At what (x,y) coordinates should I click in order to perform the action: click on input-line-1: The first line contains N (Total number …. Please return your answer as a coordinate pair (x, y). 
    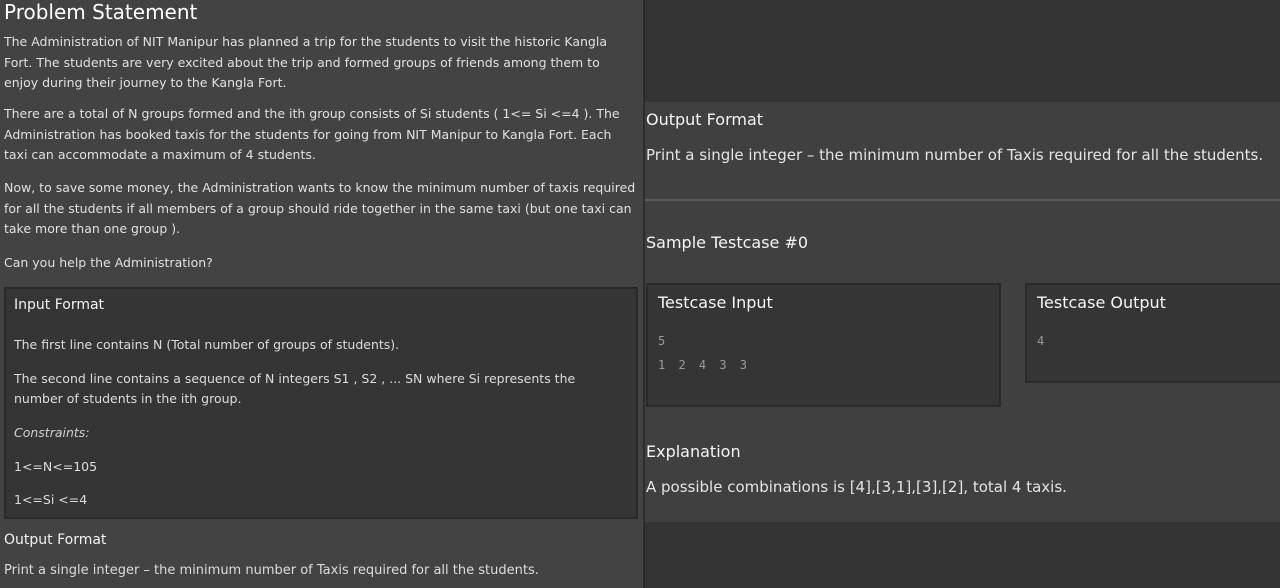
    Looking at the image, I should click on (207, 344).